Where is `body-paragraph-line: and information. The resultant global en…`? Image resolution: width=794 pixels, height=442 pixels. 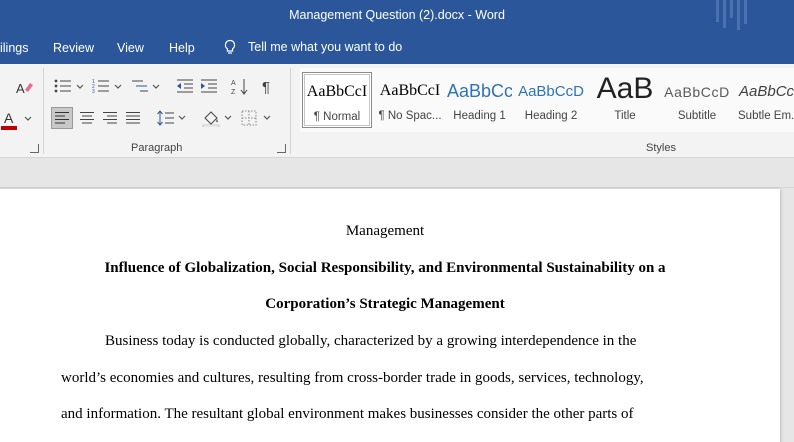
body-paragraph-line: and information. The resultant global en… is located at coordinates (347, 414).